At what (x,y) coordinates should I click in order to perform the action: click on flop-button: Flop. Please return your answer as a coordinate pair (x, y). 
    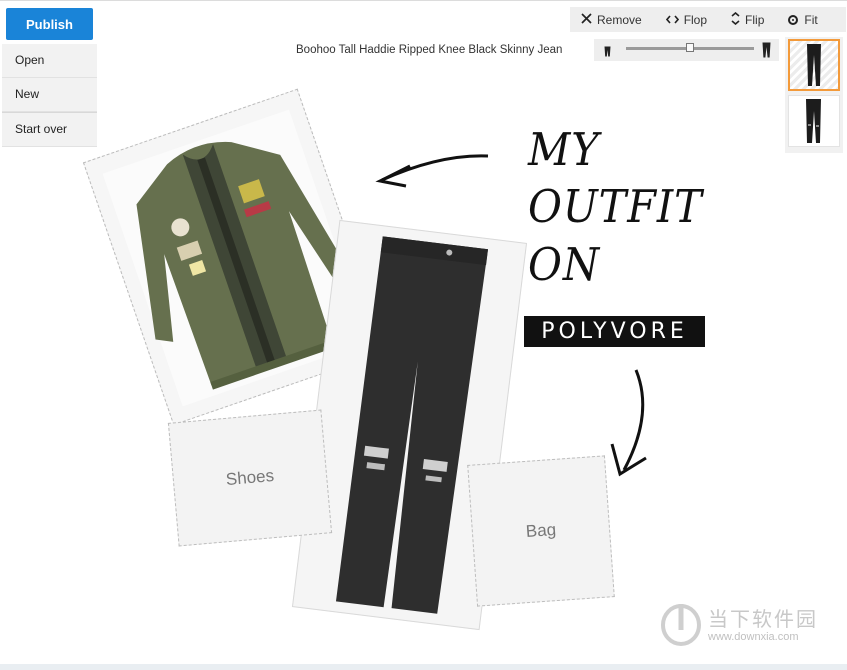
    Looking at the image, I should click on (686, 19).